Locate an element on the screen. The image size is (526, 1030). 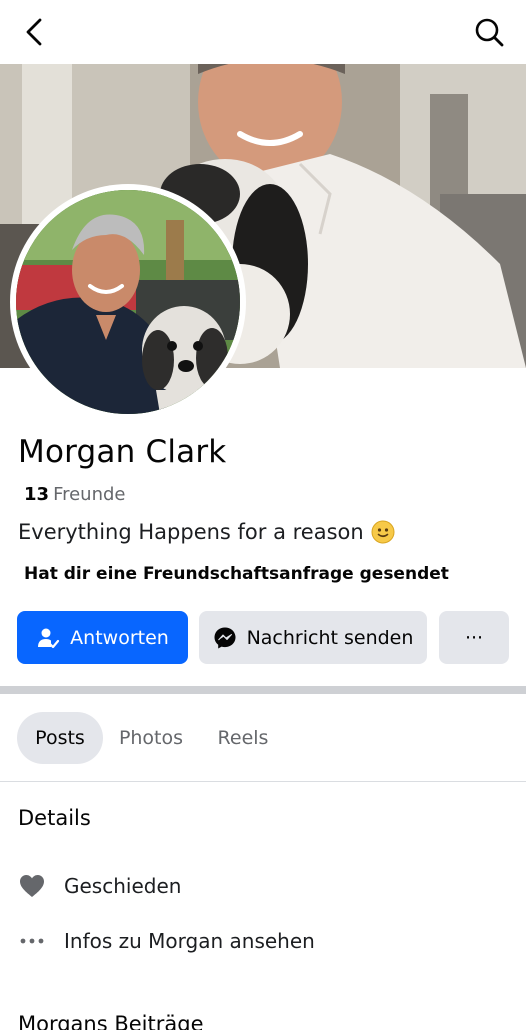
section-divider is located at coordinates (263, 690).